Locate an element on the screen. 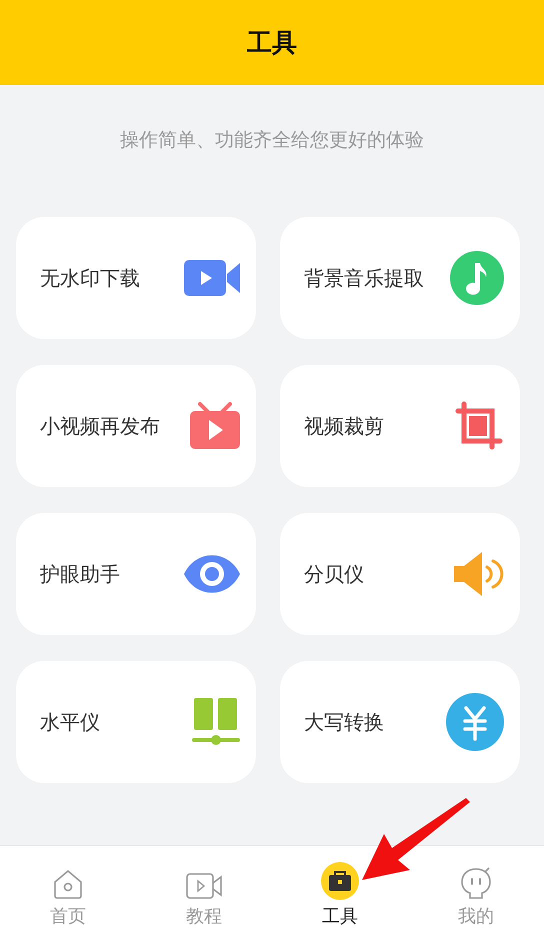  tool-card: 视频裁剪 is located at coordinates (400, 426).